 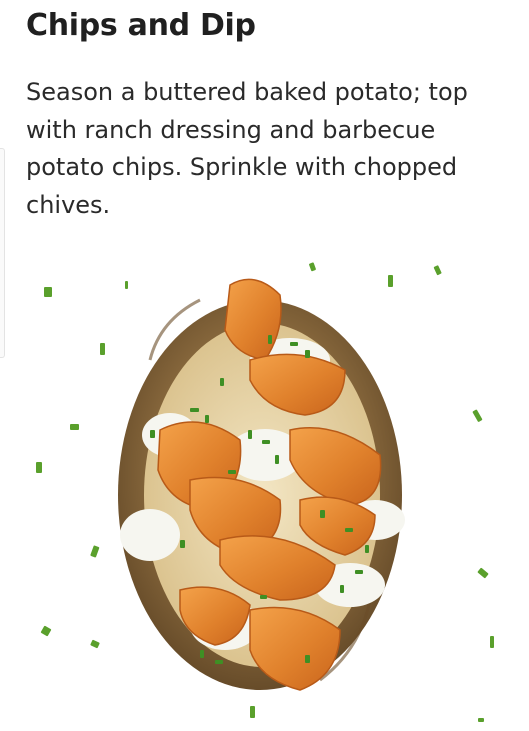 What do you see at coordinates (141, 25) in the screenshot?
I see `recipe-title: Chips and Dip` at bounding box center [141, 25].